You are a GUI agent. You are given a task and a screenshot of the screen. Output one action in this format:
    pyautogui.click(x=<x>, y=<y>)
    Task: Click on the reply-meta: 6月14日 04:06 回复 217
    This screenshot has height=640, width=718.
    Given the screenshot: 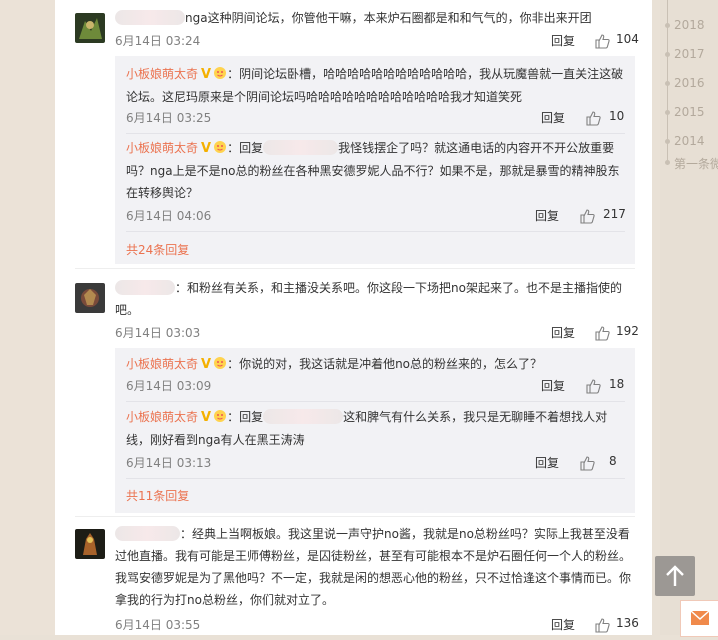 What is the action you would take?
    pyautogui.click(x=376, y=216)
    